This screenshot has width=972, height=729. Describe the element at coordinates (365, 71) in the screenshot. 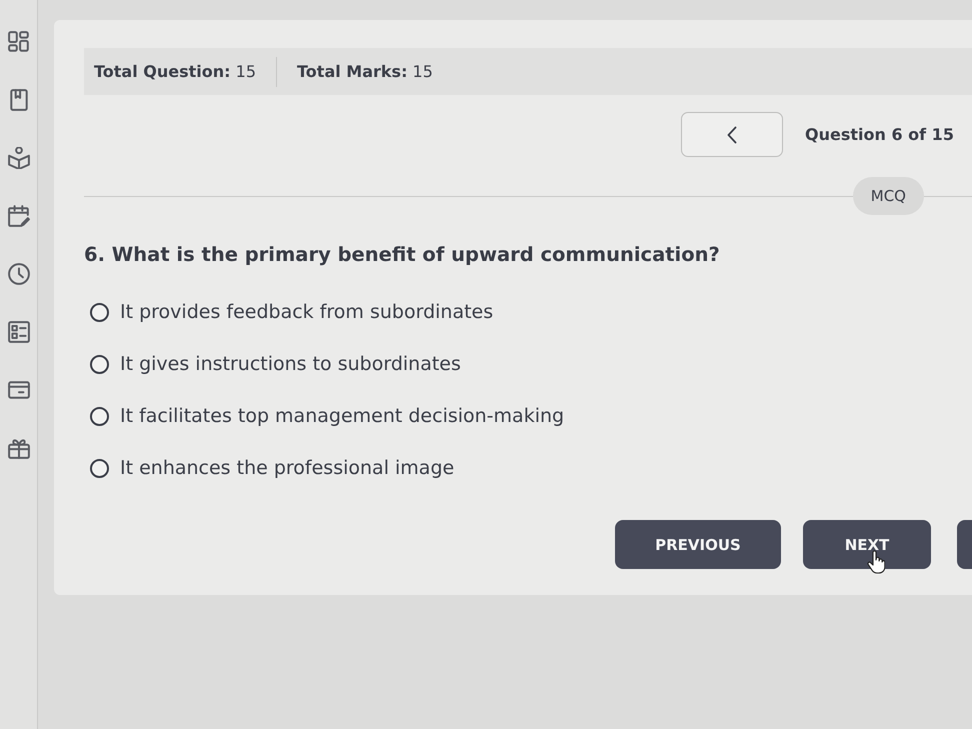

I see `total-marks-text: Total Marks: 15` at that location.